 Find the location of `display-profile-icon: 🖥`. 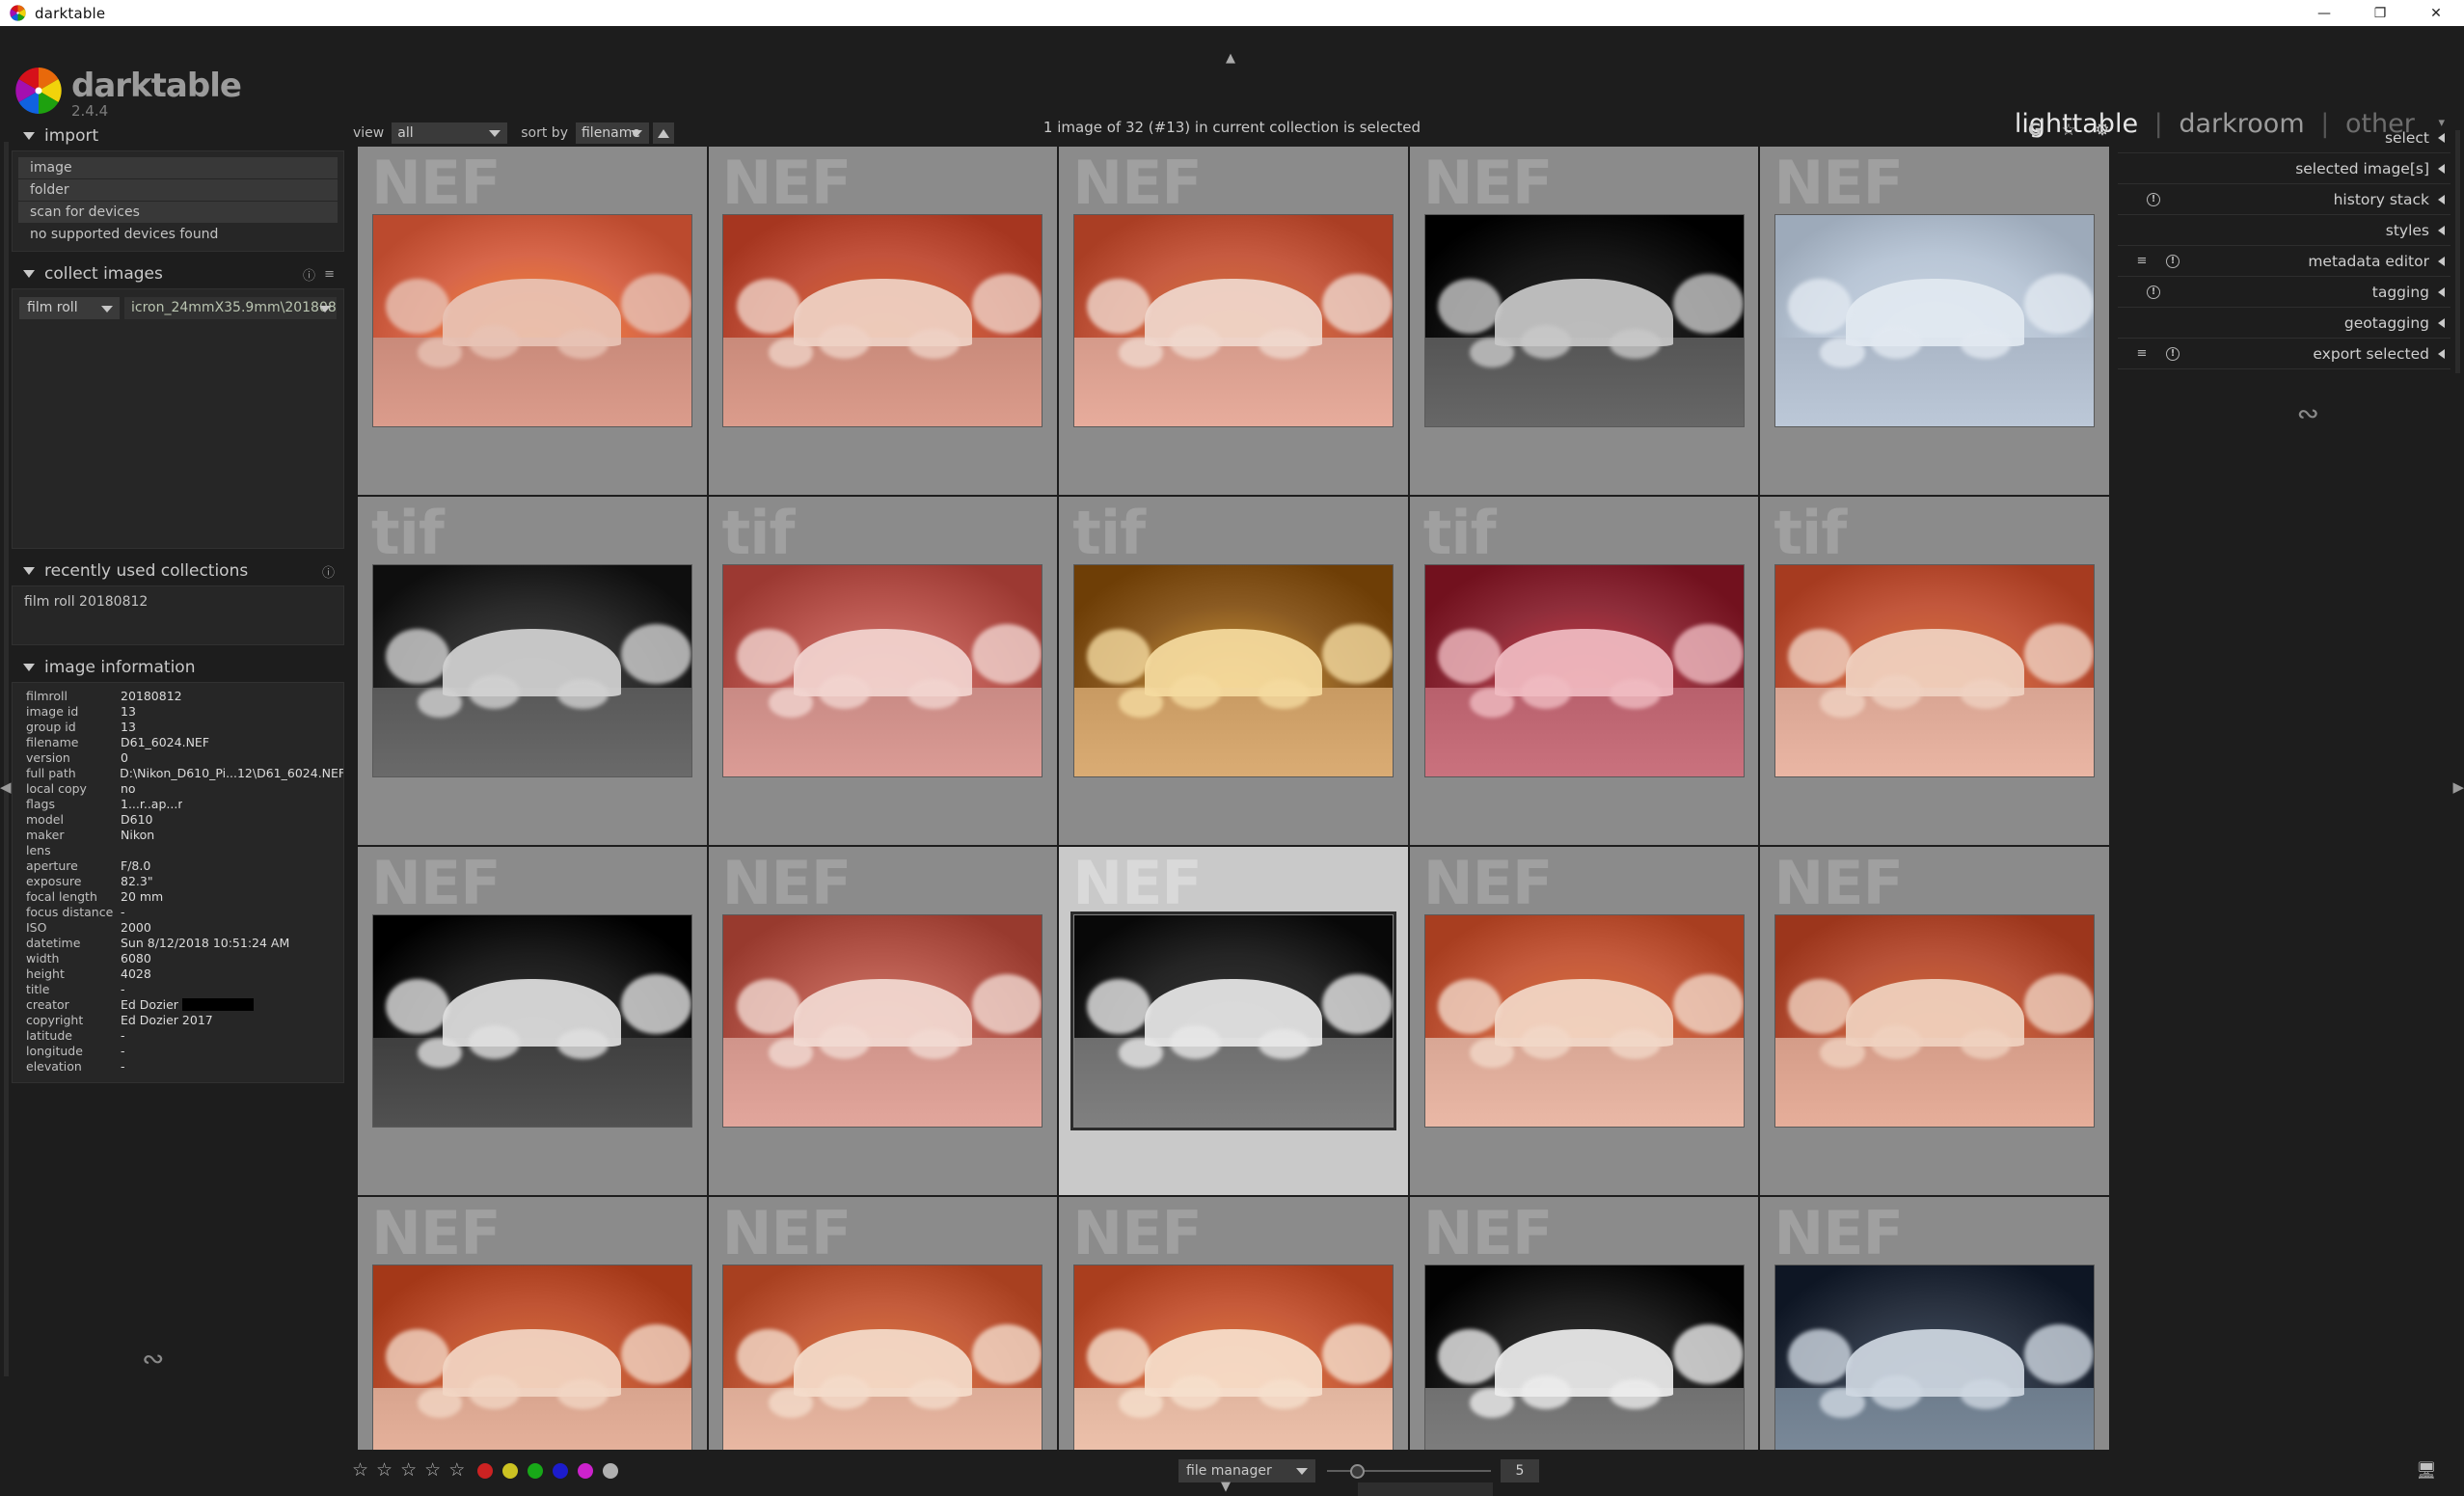

display-profile-icon: 🖥 is located at coordinates (2426, 1471).